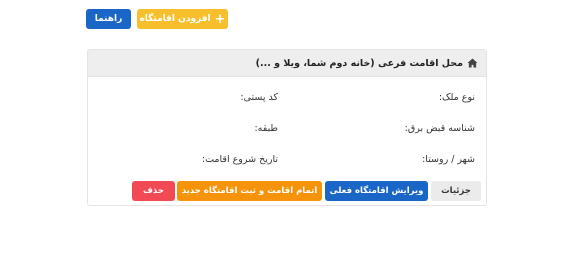 The height and width of the screenshot is (280, 581). I want to click on electricity-bill-id-label: شناسه قبض برق:, so click(439, 128).